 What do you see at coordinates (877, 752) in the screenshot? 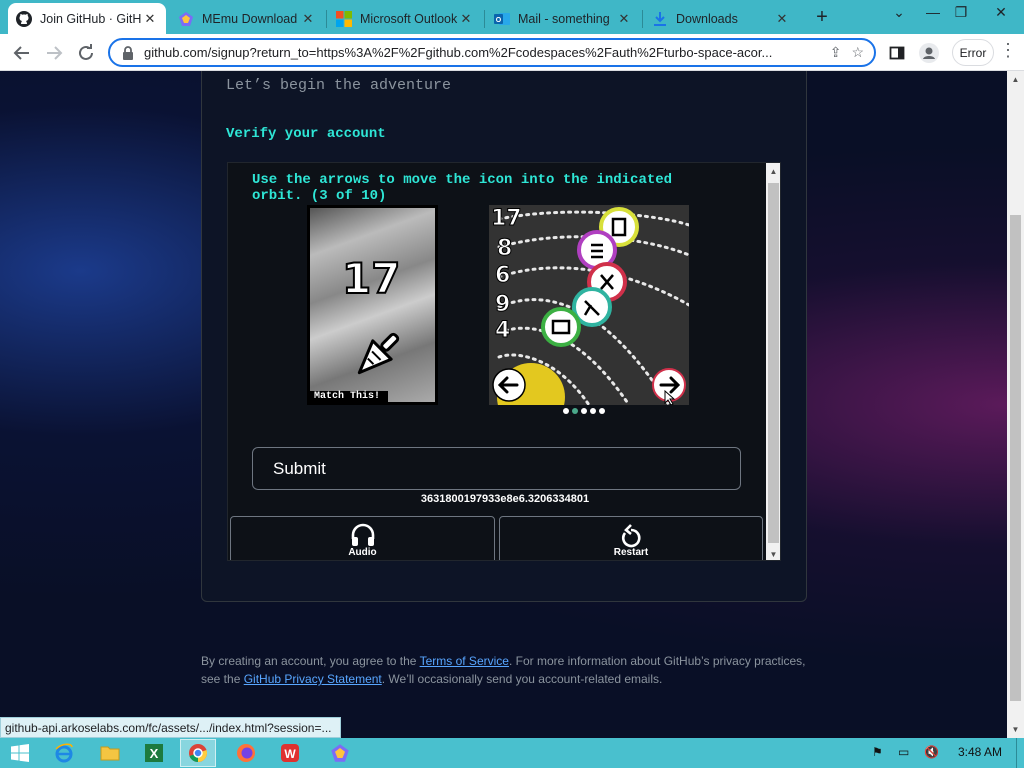
I see `flag-icon: ⚑` at bounding box center [877, 752].